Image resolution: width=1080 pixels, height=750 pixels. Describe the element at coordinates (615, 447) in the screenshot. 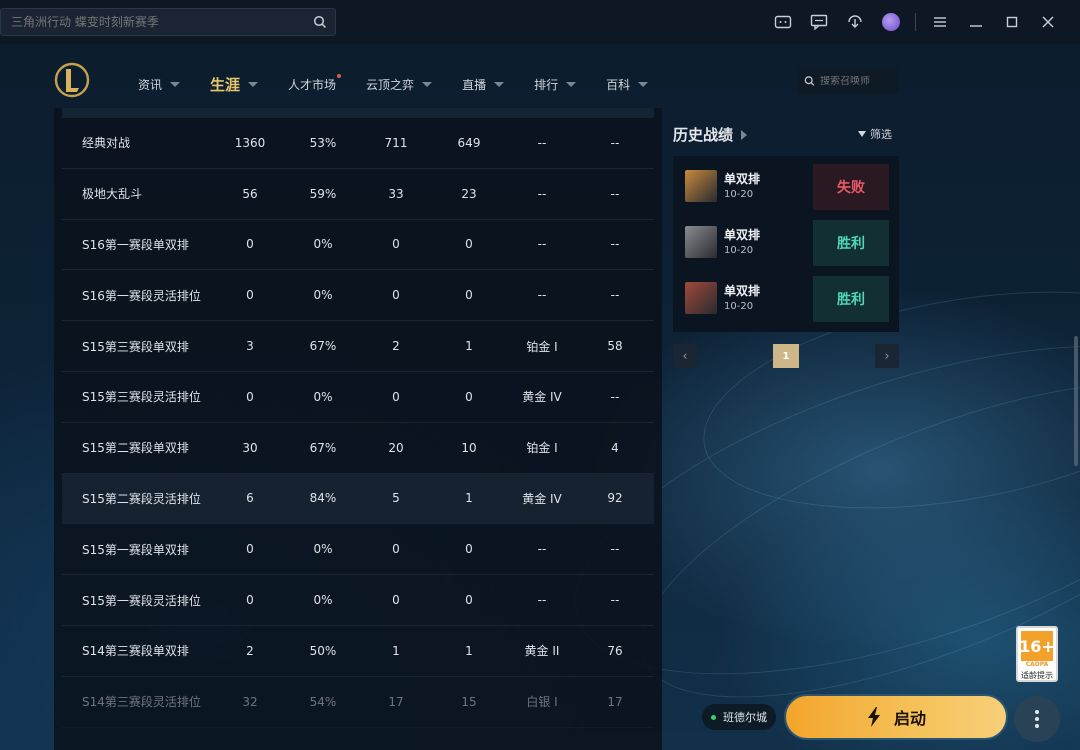

I see `table-cell-points: 4` at that location.